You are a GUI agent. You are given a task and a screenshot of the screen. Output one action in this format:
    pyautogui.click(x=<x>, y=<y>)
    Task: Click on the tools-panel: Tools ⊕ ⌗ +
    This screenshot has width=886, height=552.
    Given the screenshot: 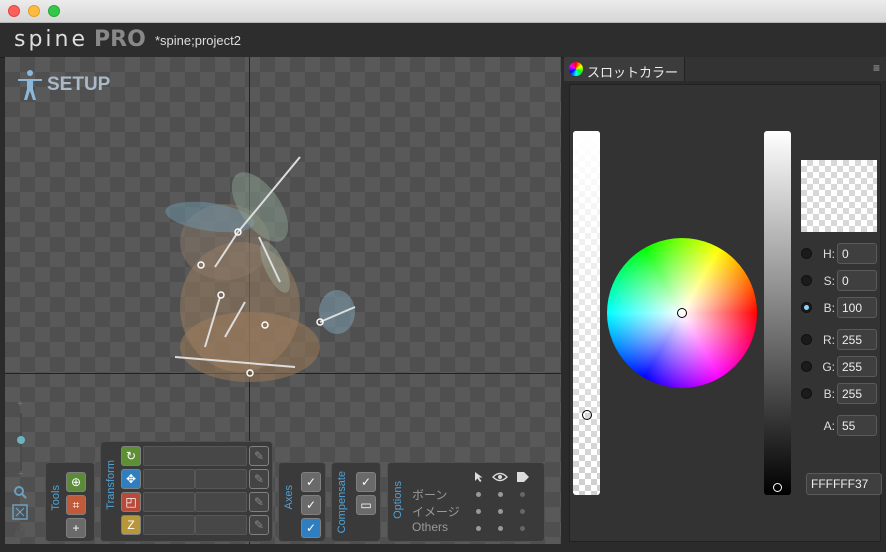 What is the action you would take?
    pyautogui.click(x=70, y=502)
    